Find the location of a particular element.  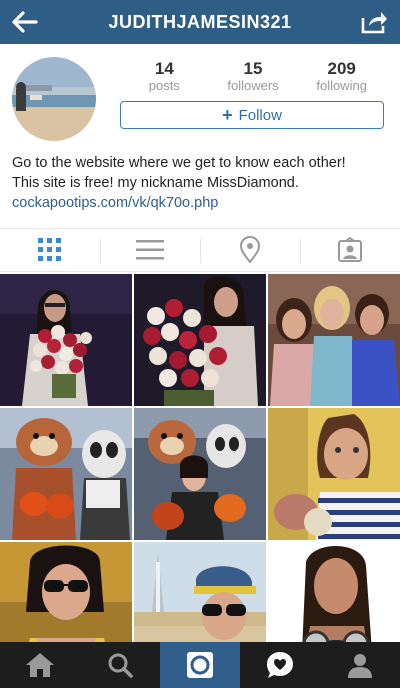

nav-home is located at coordinates (40, 665).